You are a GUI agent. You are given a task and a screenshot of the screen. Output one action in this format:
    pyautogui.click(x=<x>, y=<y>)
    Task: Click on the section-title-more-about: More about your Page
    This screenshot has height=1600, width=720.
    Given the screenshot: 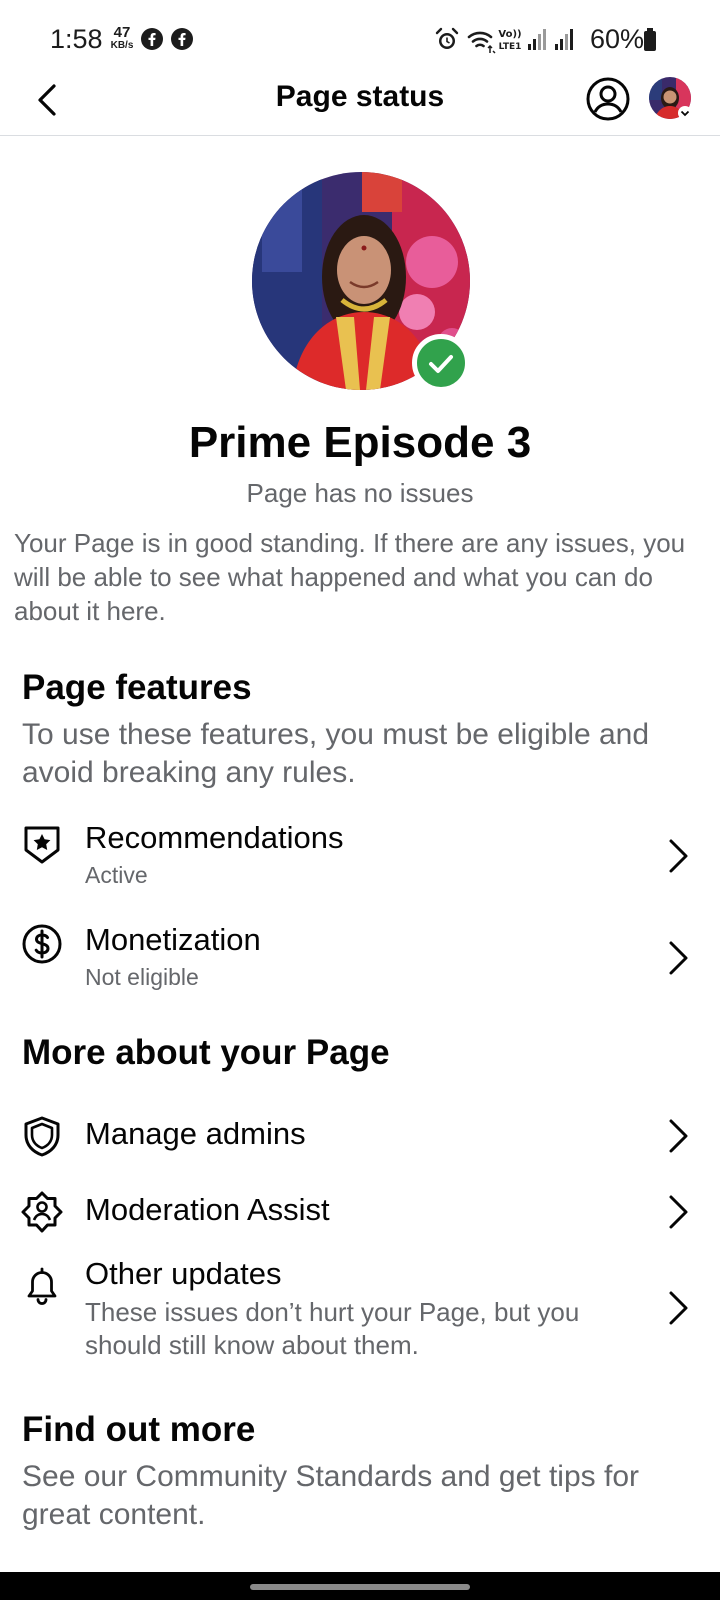 What is the action you would take?
    pyautogui.click(x=206, y=1052)
    